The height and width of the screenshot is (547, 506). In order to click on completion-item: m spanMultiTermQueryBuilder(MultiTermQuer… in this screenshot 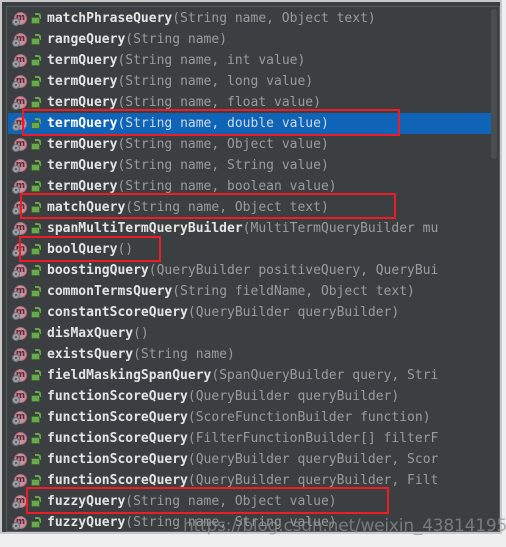, I will do `click(250, 228)`.